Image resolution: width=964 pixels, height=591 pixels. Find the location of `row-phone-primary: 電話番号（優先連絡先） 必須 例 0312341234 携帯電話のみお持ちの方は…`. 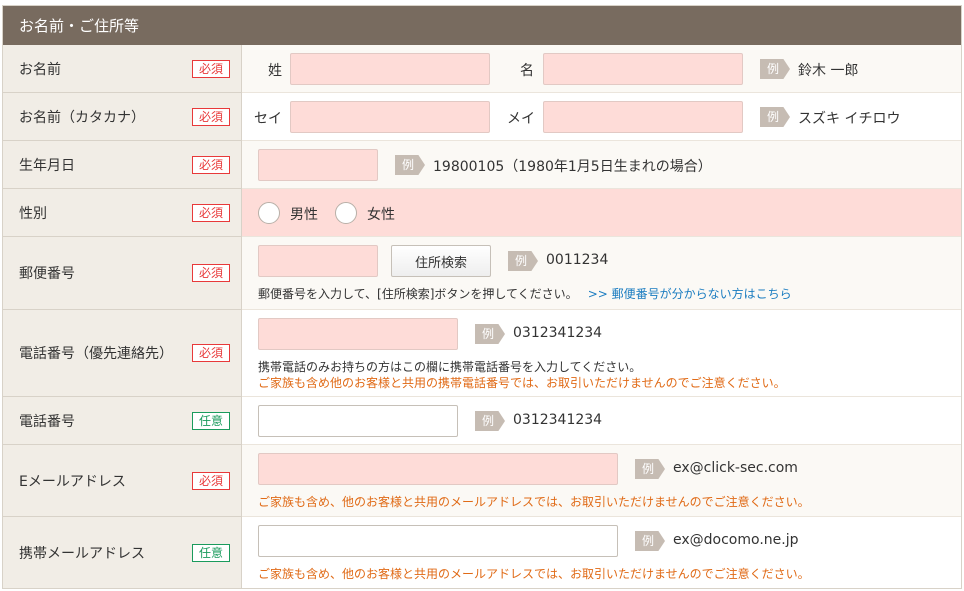

row-phone-primary: 電話番号（優先連絡先） 必須 例 0312341234 携帯電話のみお持ちの方は… is located at coordinates (482, 353).